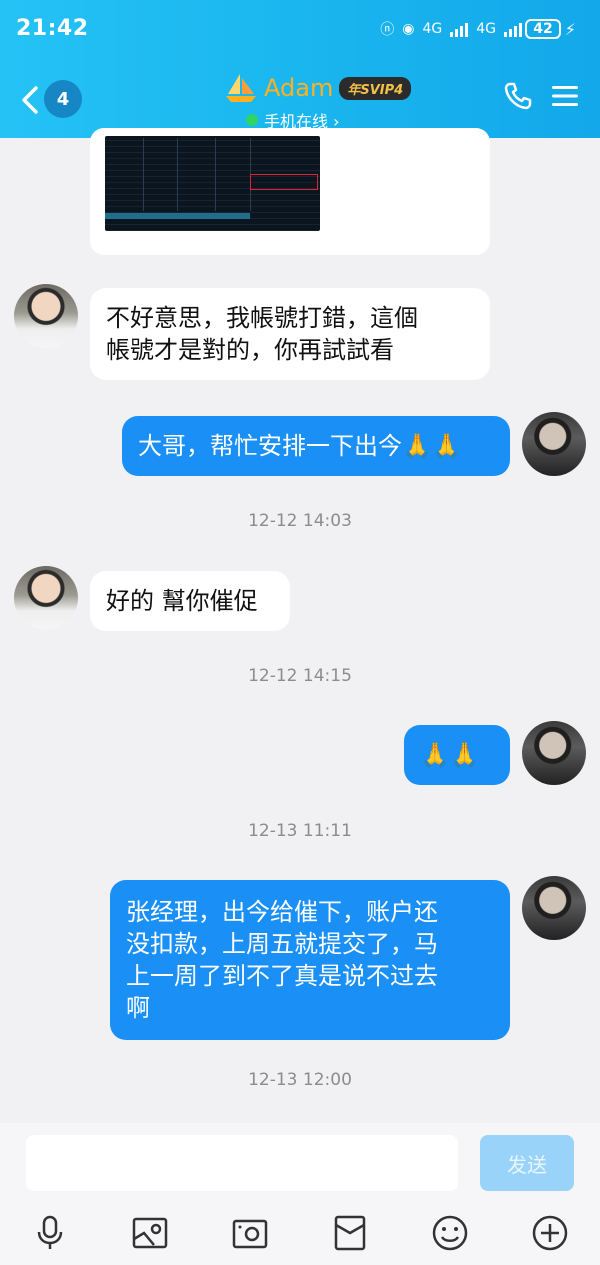 The width and height of the screenshot is (600, 1265). I want to click on red-packet-icon, so click(350, 1233).